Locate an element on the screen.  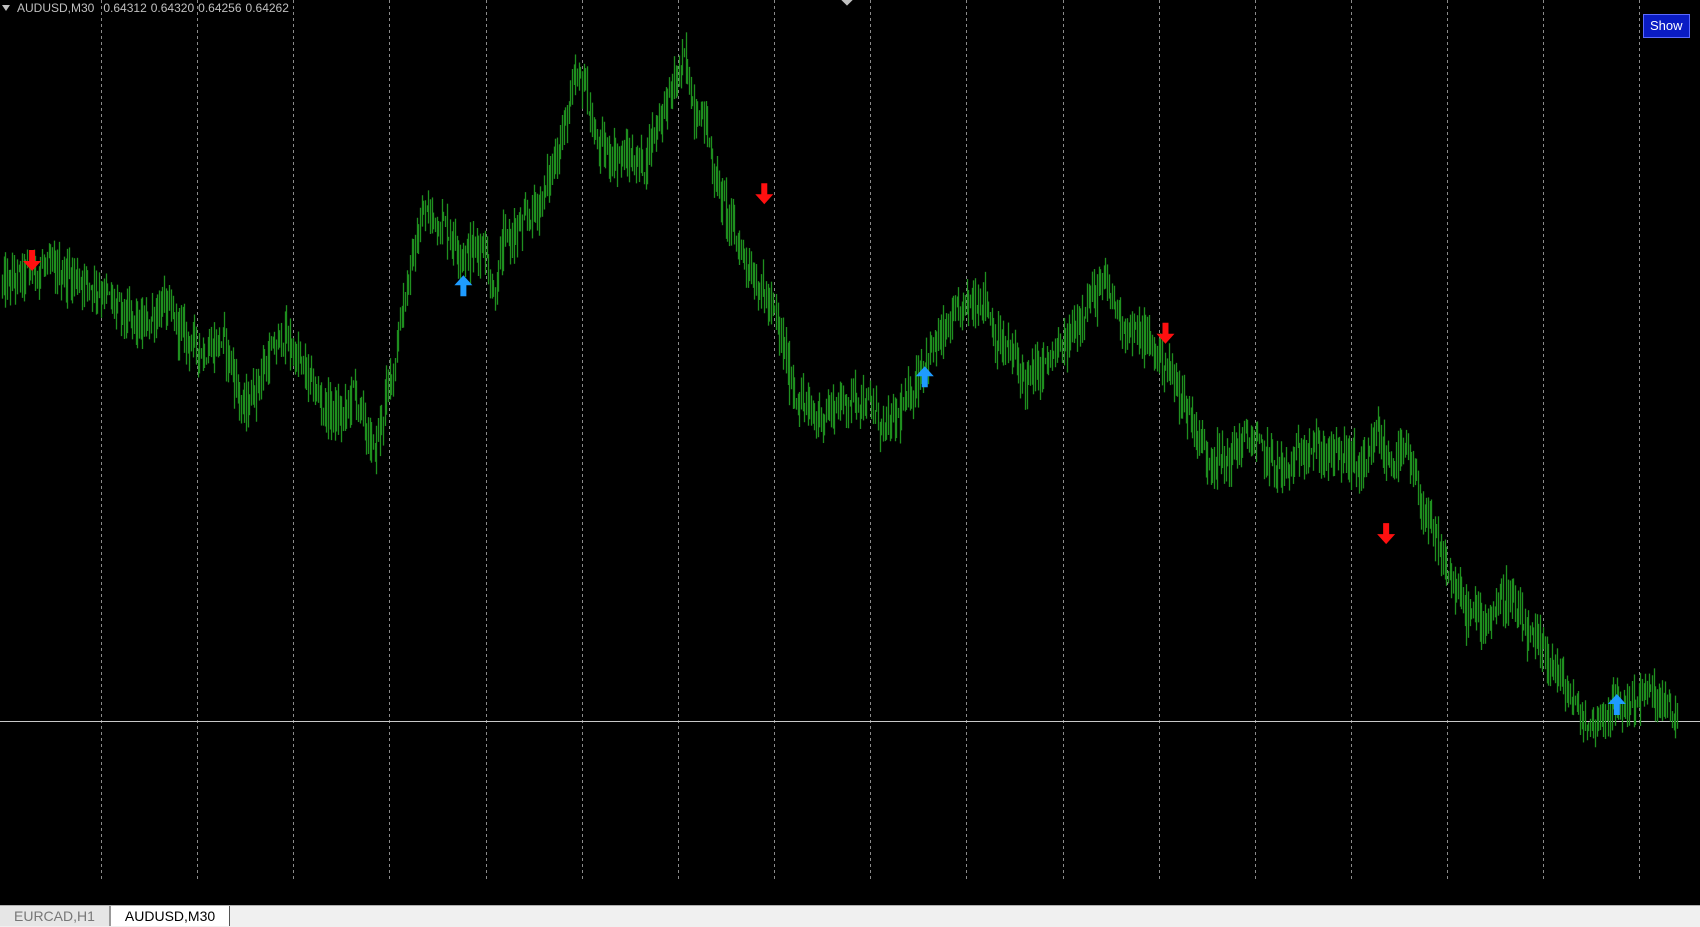
chart-tab-bar: EURCAD,H1 AUDUSD,M30 is located at coordinates (850, 916).